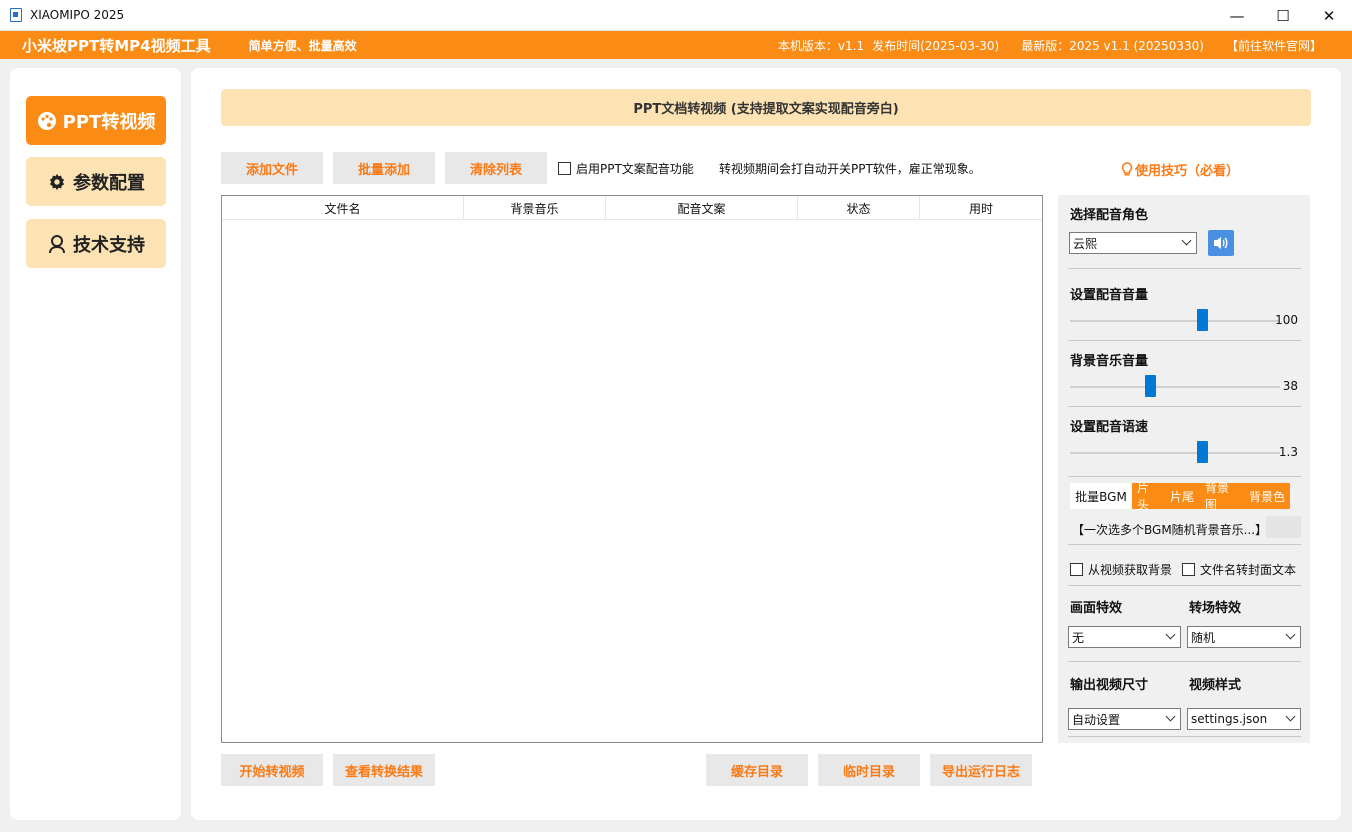  I want to click on column-header-script: 配音文案, so click(702, 208).